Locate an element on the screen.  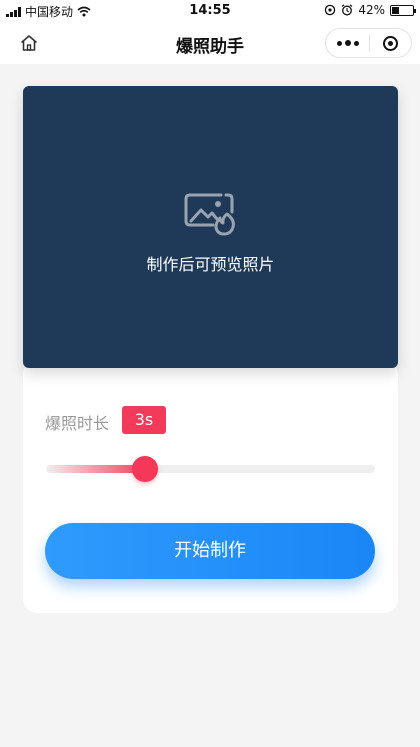
close-miniprogram-button is located at coordinates (390, 43).